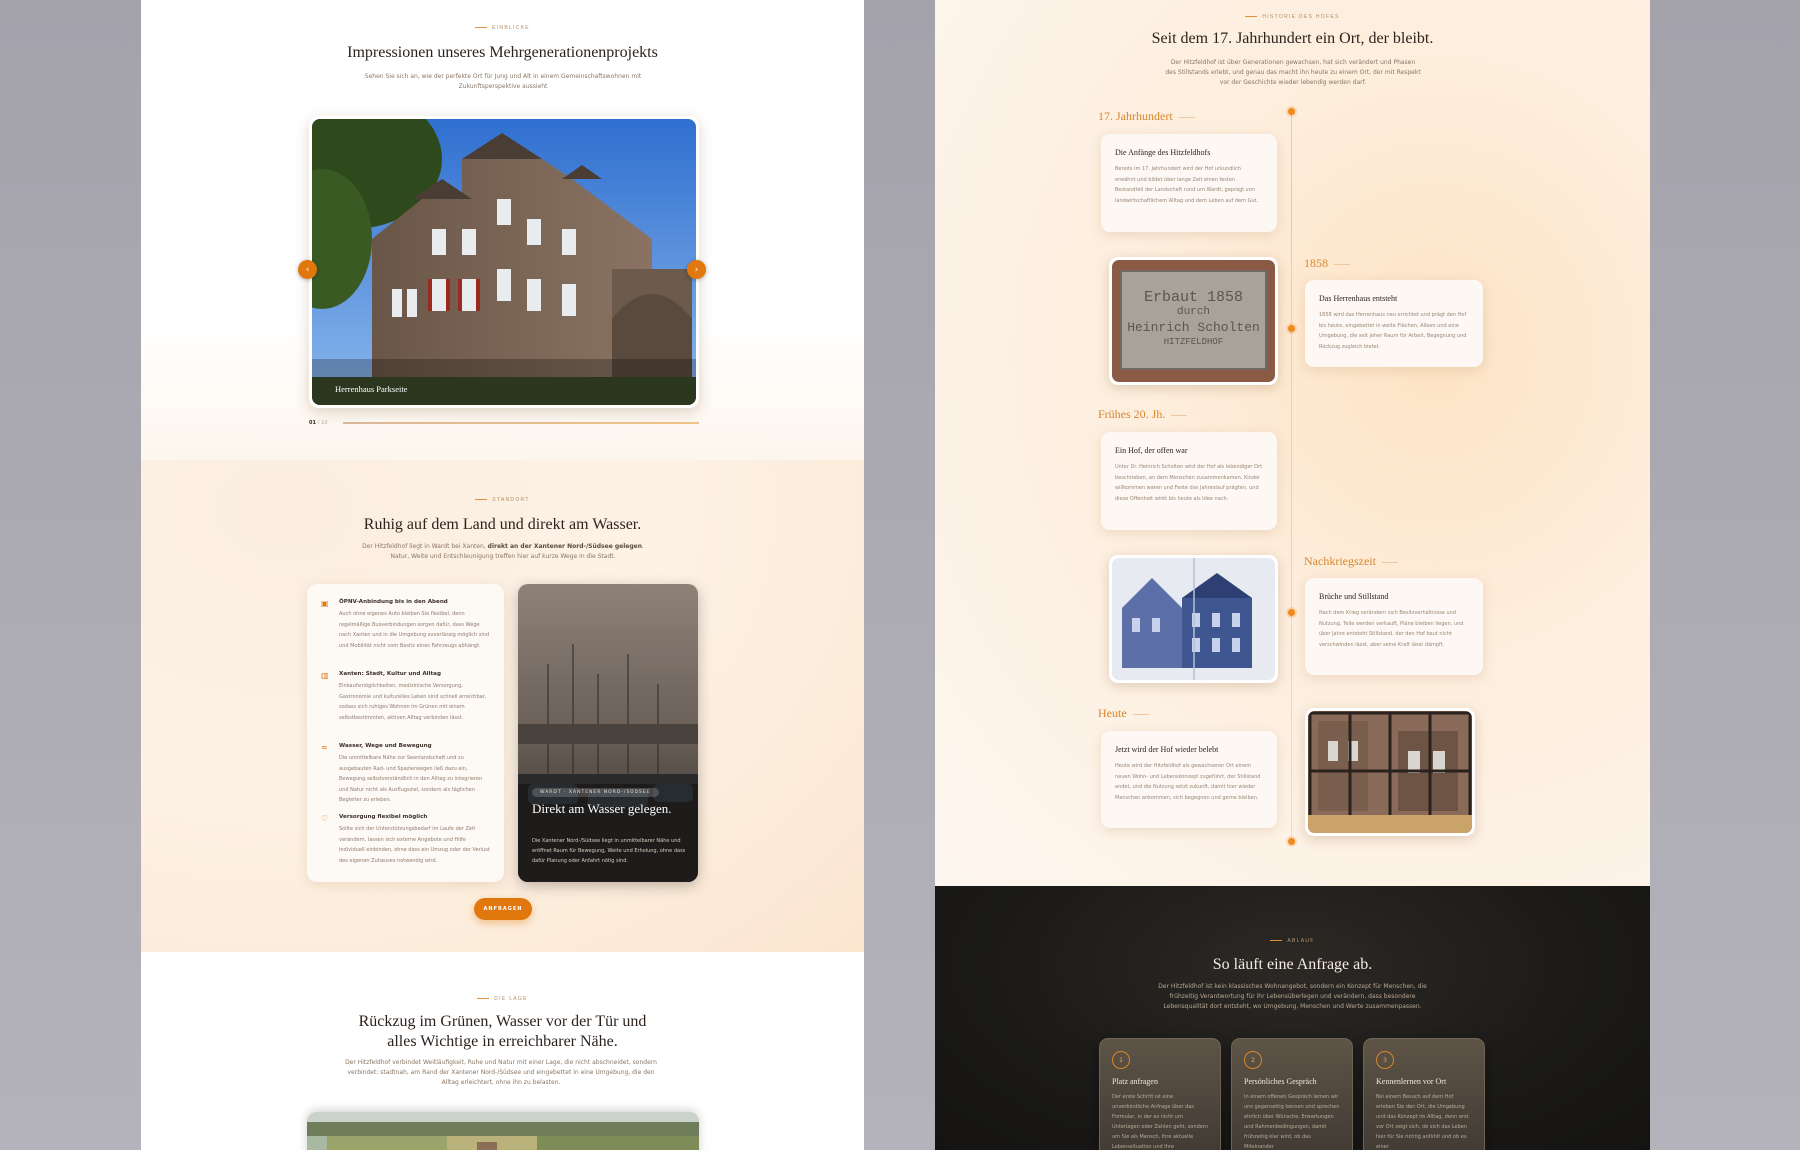 The image size is (1800, 1150). Describe the element at coordinates (1253, 1060) in the screenshot. I see `step-number: 2` at that location.